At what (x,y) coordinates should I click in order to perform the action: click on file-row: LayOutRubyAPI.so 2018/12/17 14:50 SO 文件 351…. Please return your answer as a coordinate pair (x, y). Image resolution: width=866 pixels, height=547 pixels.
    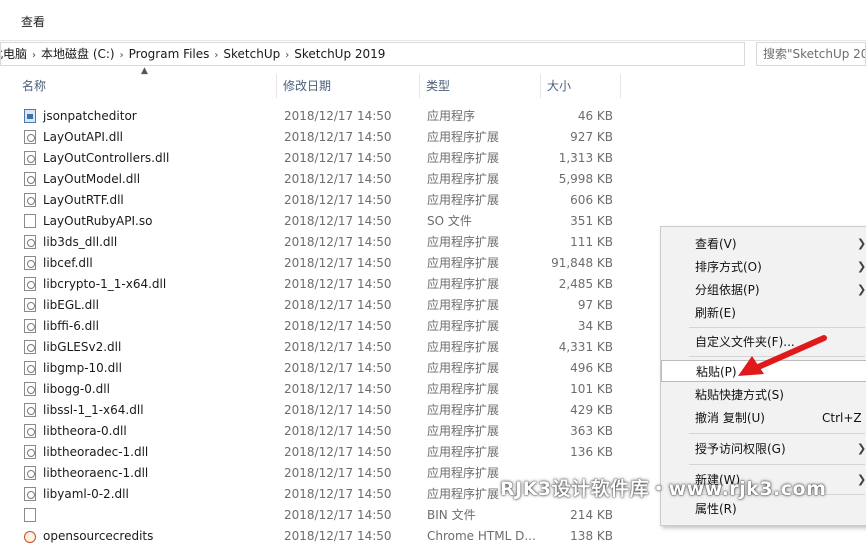
    Looking at the image, I should click on (330, 221).